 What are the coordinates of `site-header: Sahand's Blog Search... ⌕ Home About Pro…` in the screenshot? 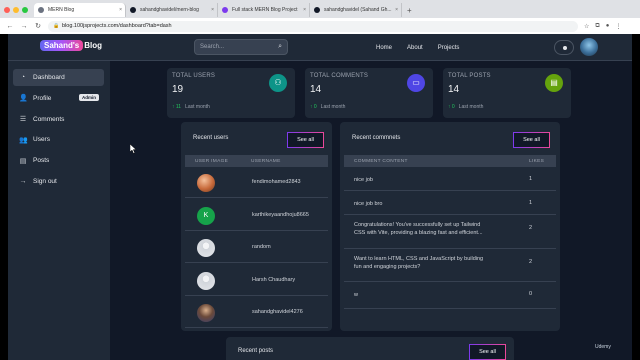 It's located at (320, 47).